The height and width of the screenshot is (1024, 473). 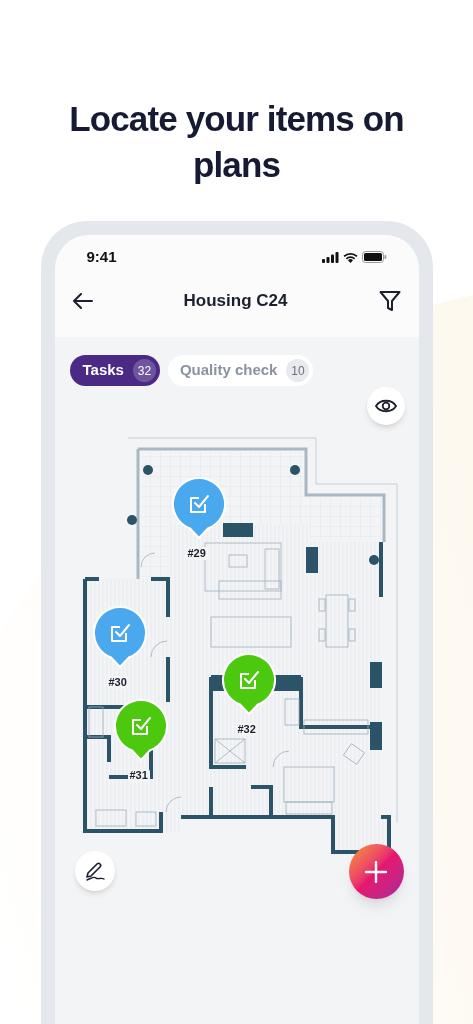 What do you see at coordinates (114, 370) in the screenshot?
I see `filter-tab: Tasks 32` at bounding box center [114, 370].